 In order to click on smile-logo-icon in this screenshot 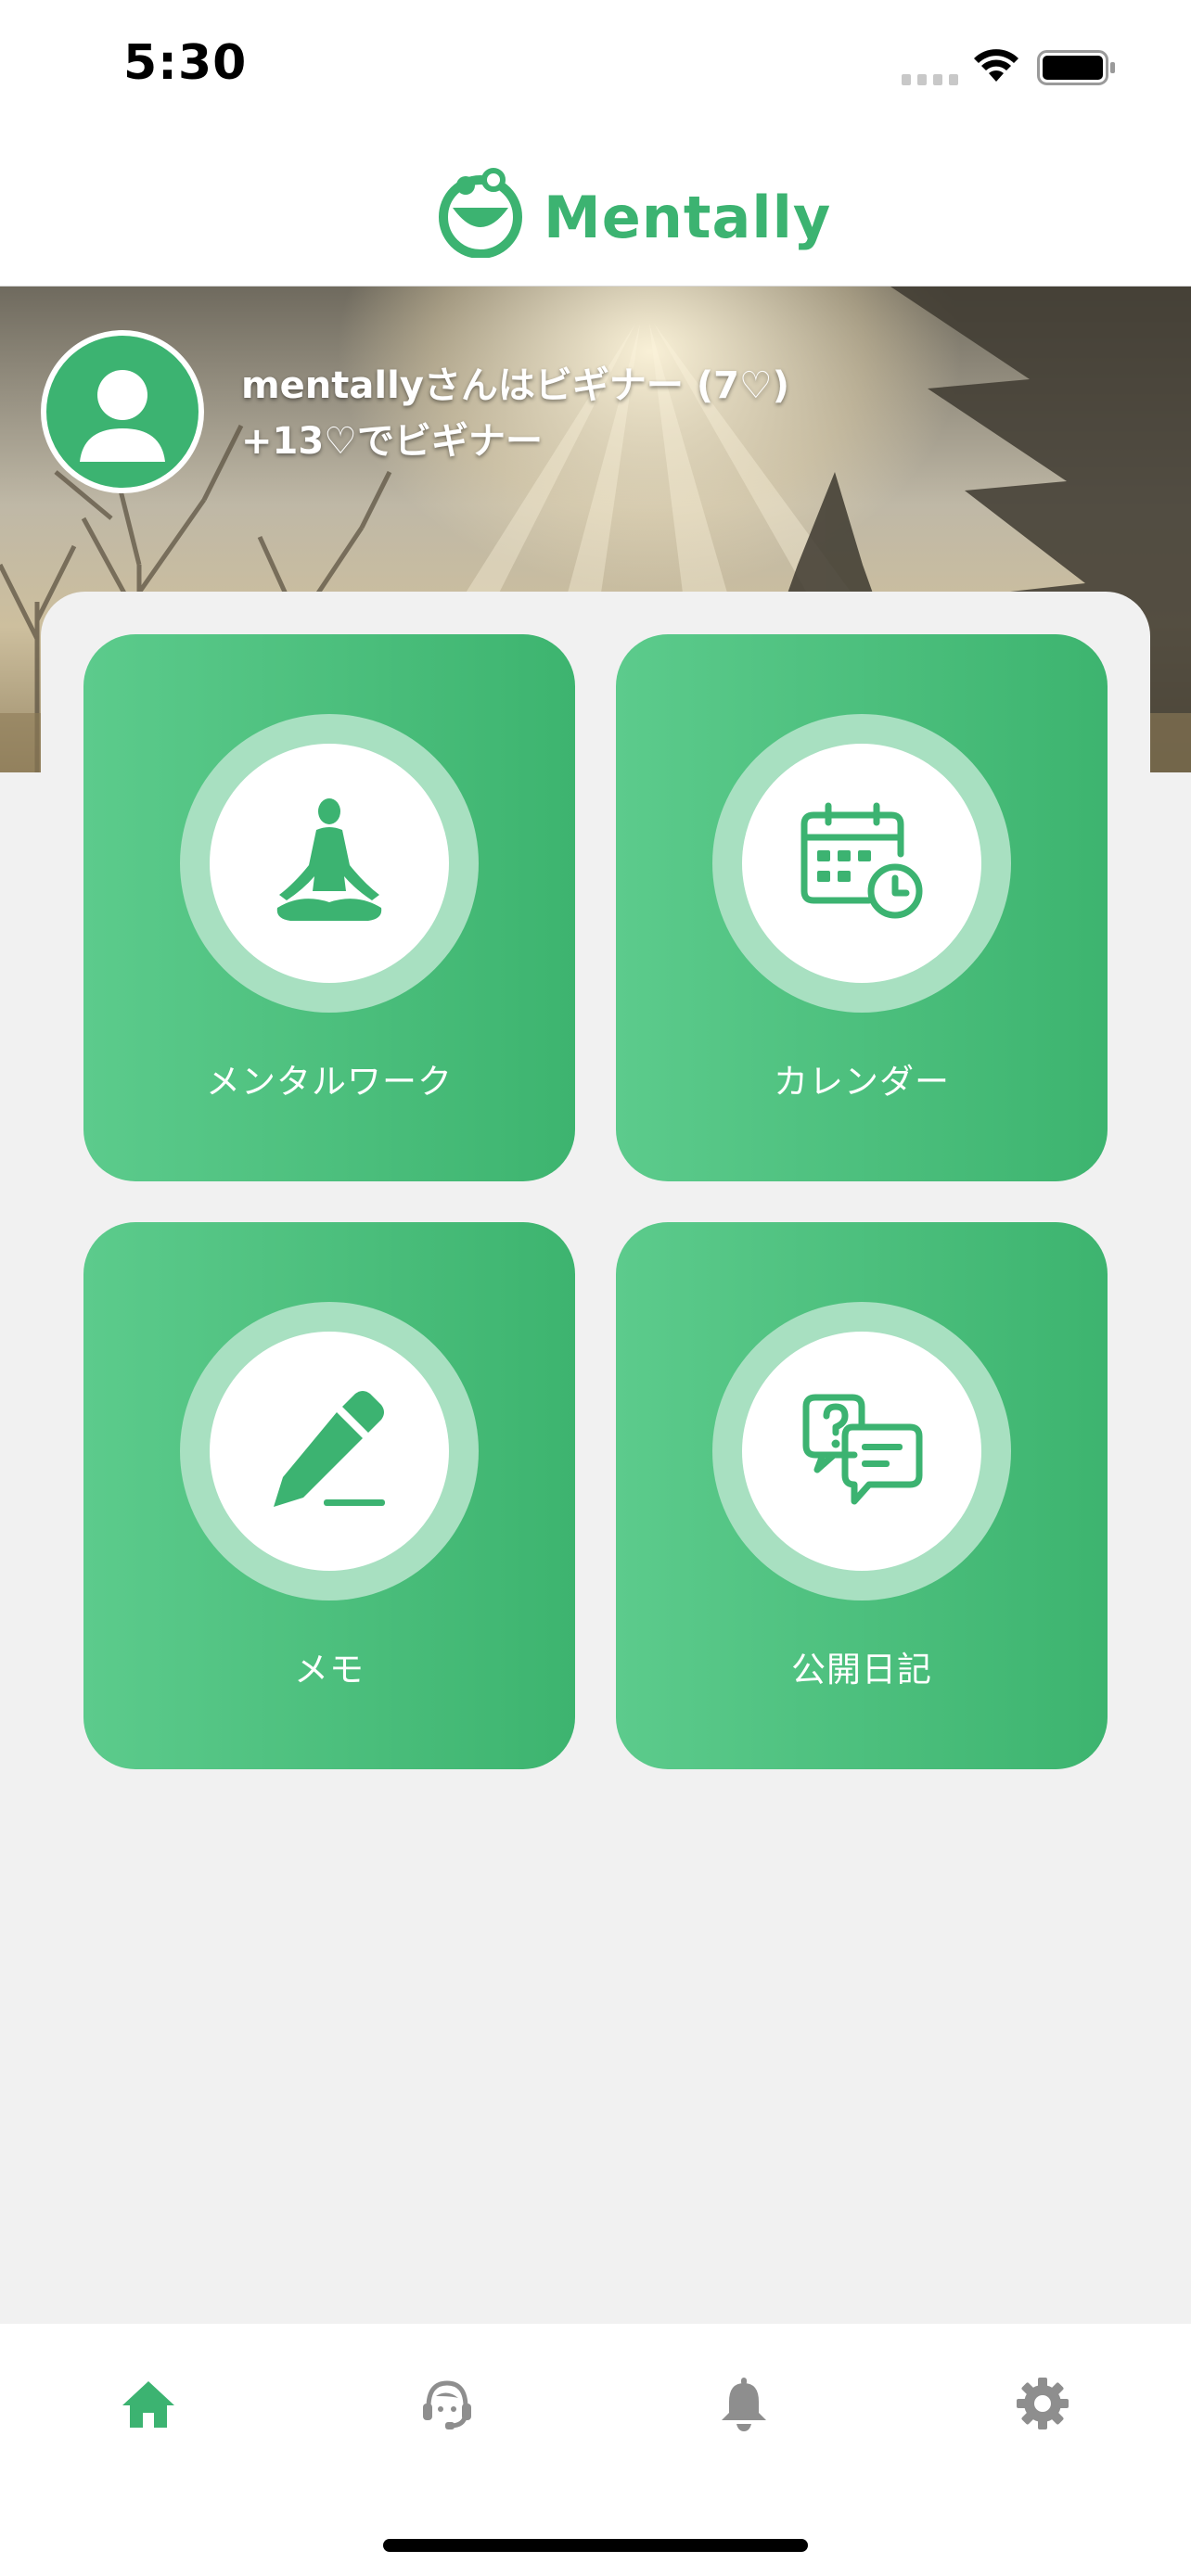, I will do `click(480, 213)`.